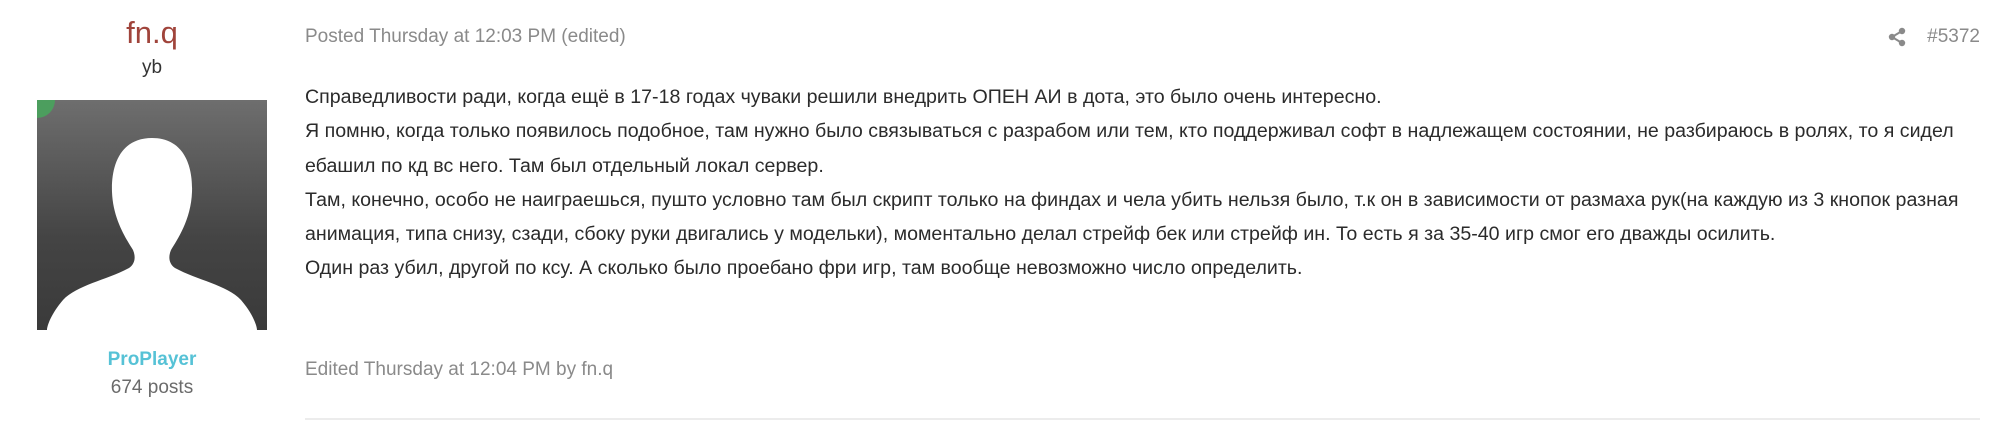 Image resolution: width=2000 pixels, height=427 pixels. Describe the element at coordinates (1897, 37) in the screenshot. I see `share-icon` at that location.